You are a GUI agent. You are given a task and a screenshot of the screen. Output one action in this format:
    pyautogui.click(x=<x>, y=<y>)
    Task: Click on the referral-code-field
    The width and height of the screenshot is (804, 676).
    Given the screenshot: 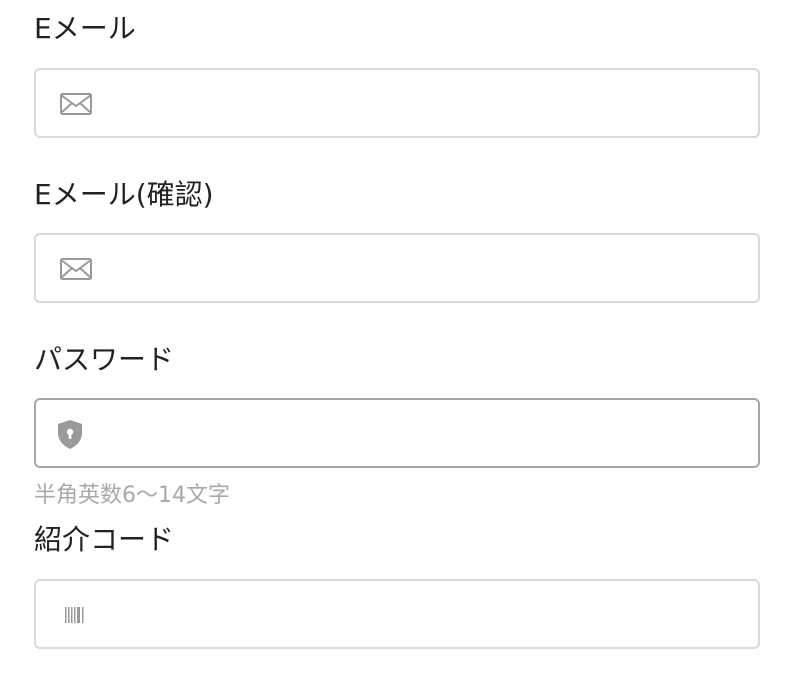 What is the action you would take?
    pyautogui.click(x=397, y=614)
    